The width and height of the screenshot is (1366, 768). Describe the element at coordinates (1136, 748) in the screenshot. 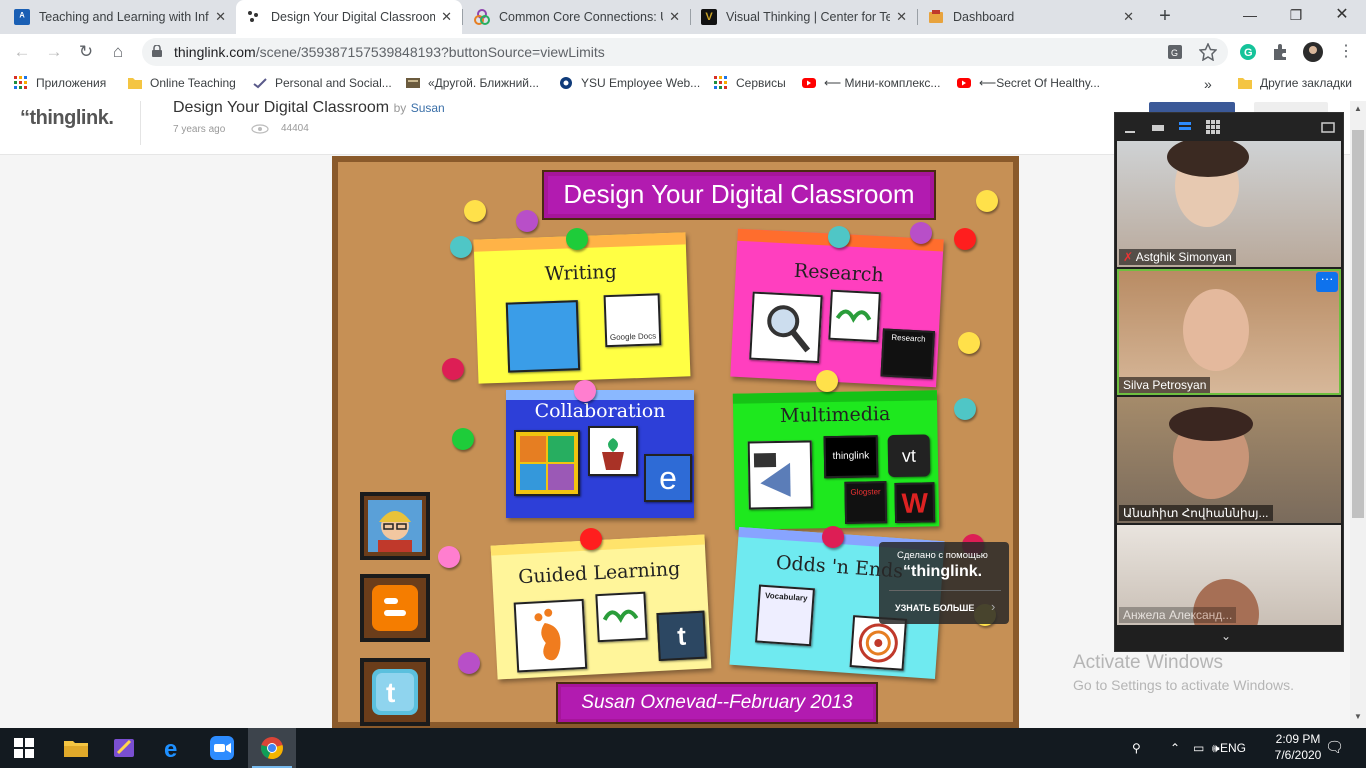

I see `people-icon: ⚲` at that location.